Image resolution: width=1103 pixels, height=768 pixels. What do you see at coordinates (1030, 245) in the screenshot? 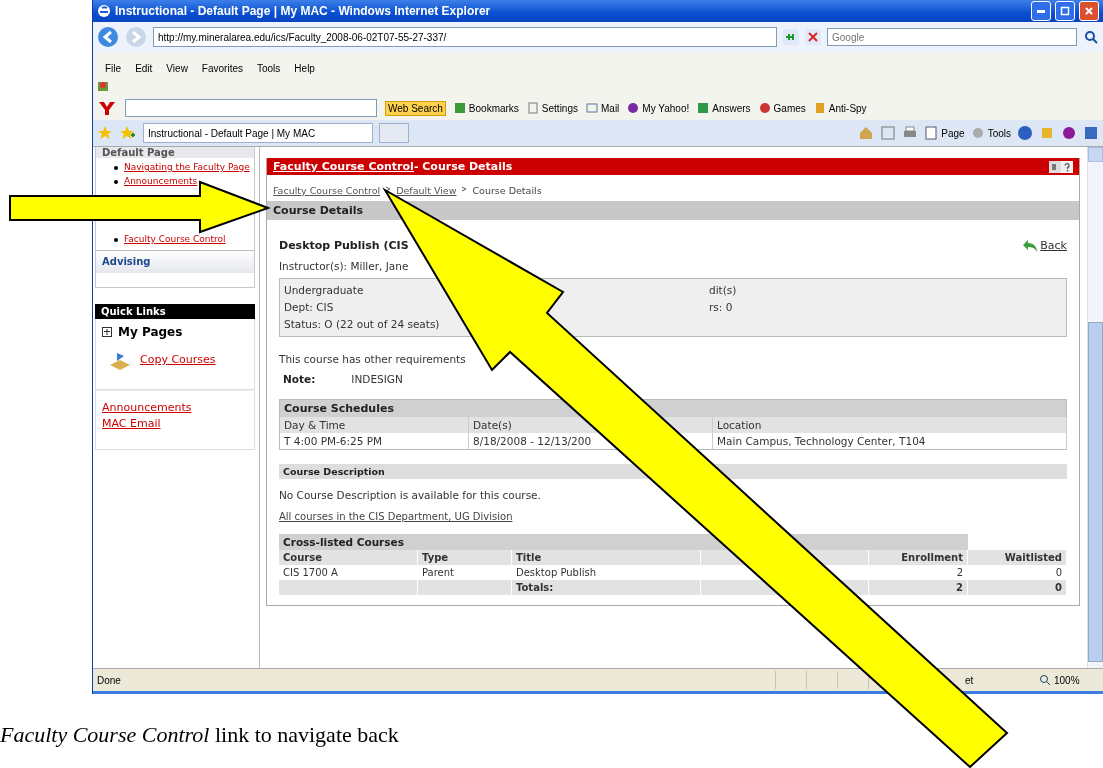
I see `back-arrow-icon` at bounding box center [1030, 245].